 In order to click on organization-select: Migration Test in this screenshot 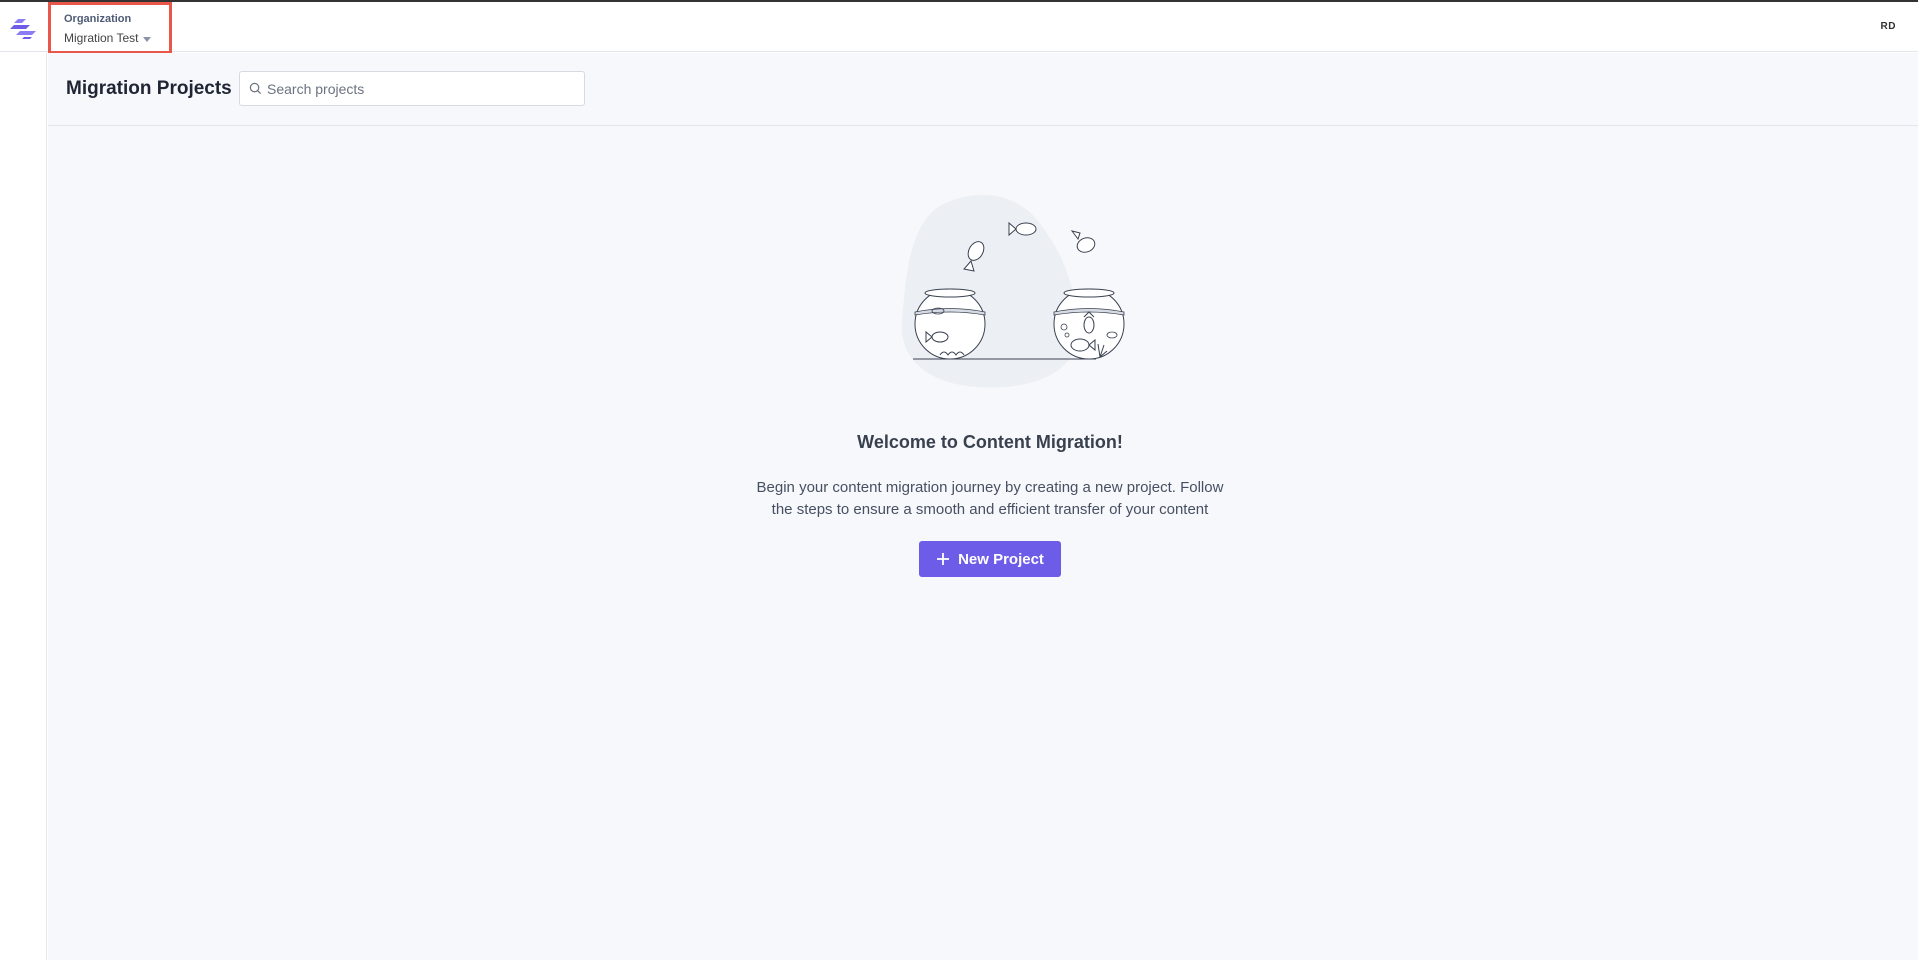, I will do `click(108, 38)`.